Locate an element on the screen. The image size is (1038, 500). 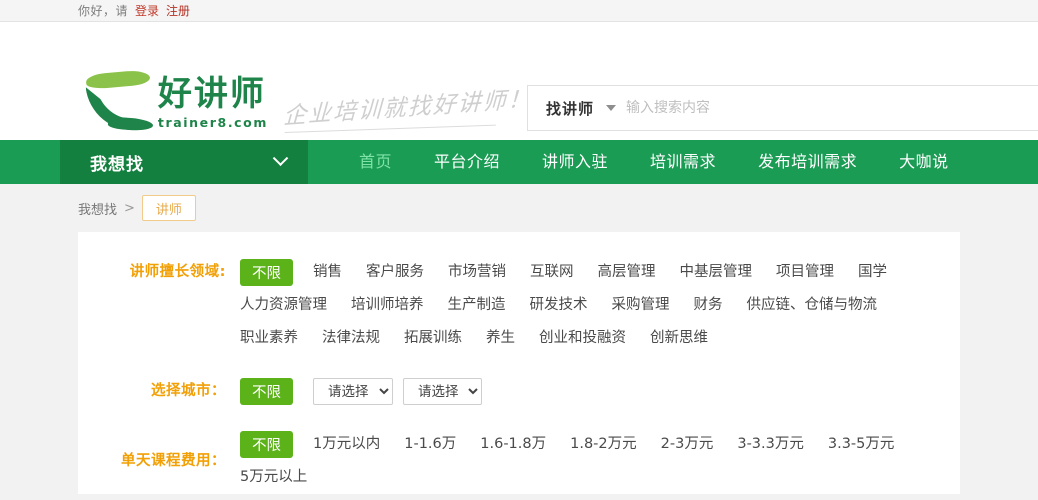
logo-domain: trainer8.com is located at coordinates (212, 122).